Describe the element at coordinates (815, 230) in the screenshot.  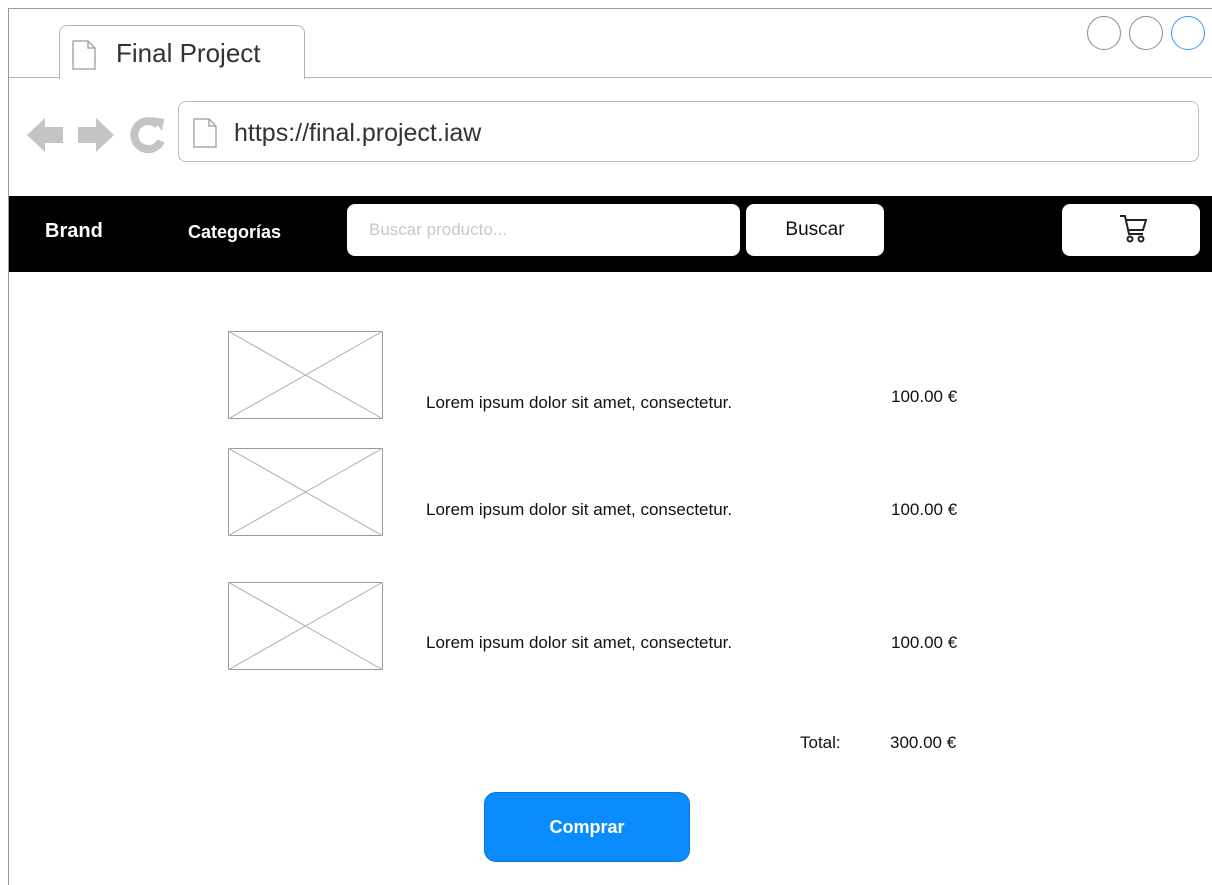
I see `search-button: Buscar` at that location.